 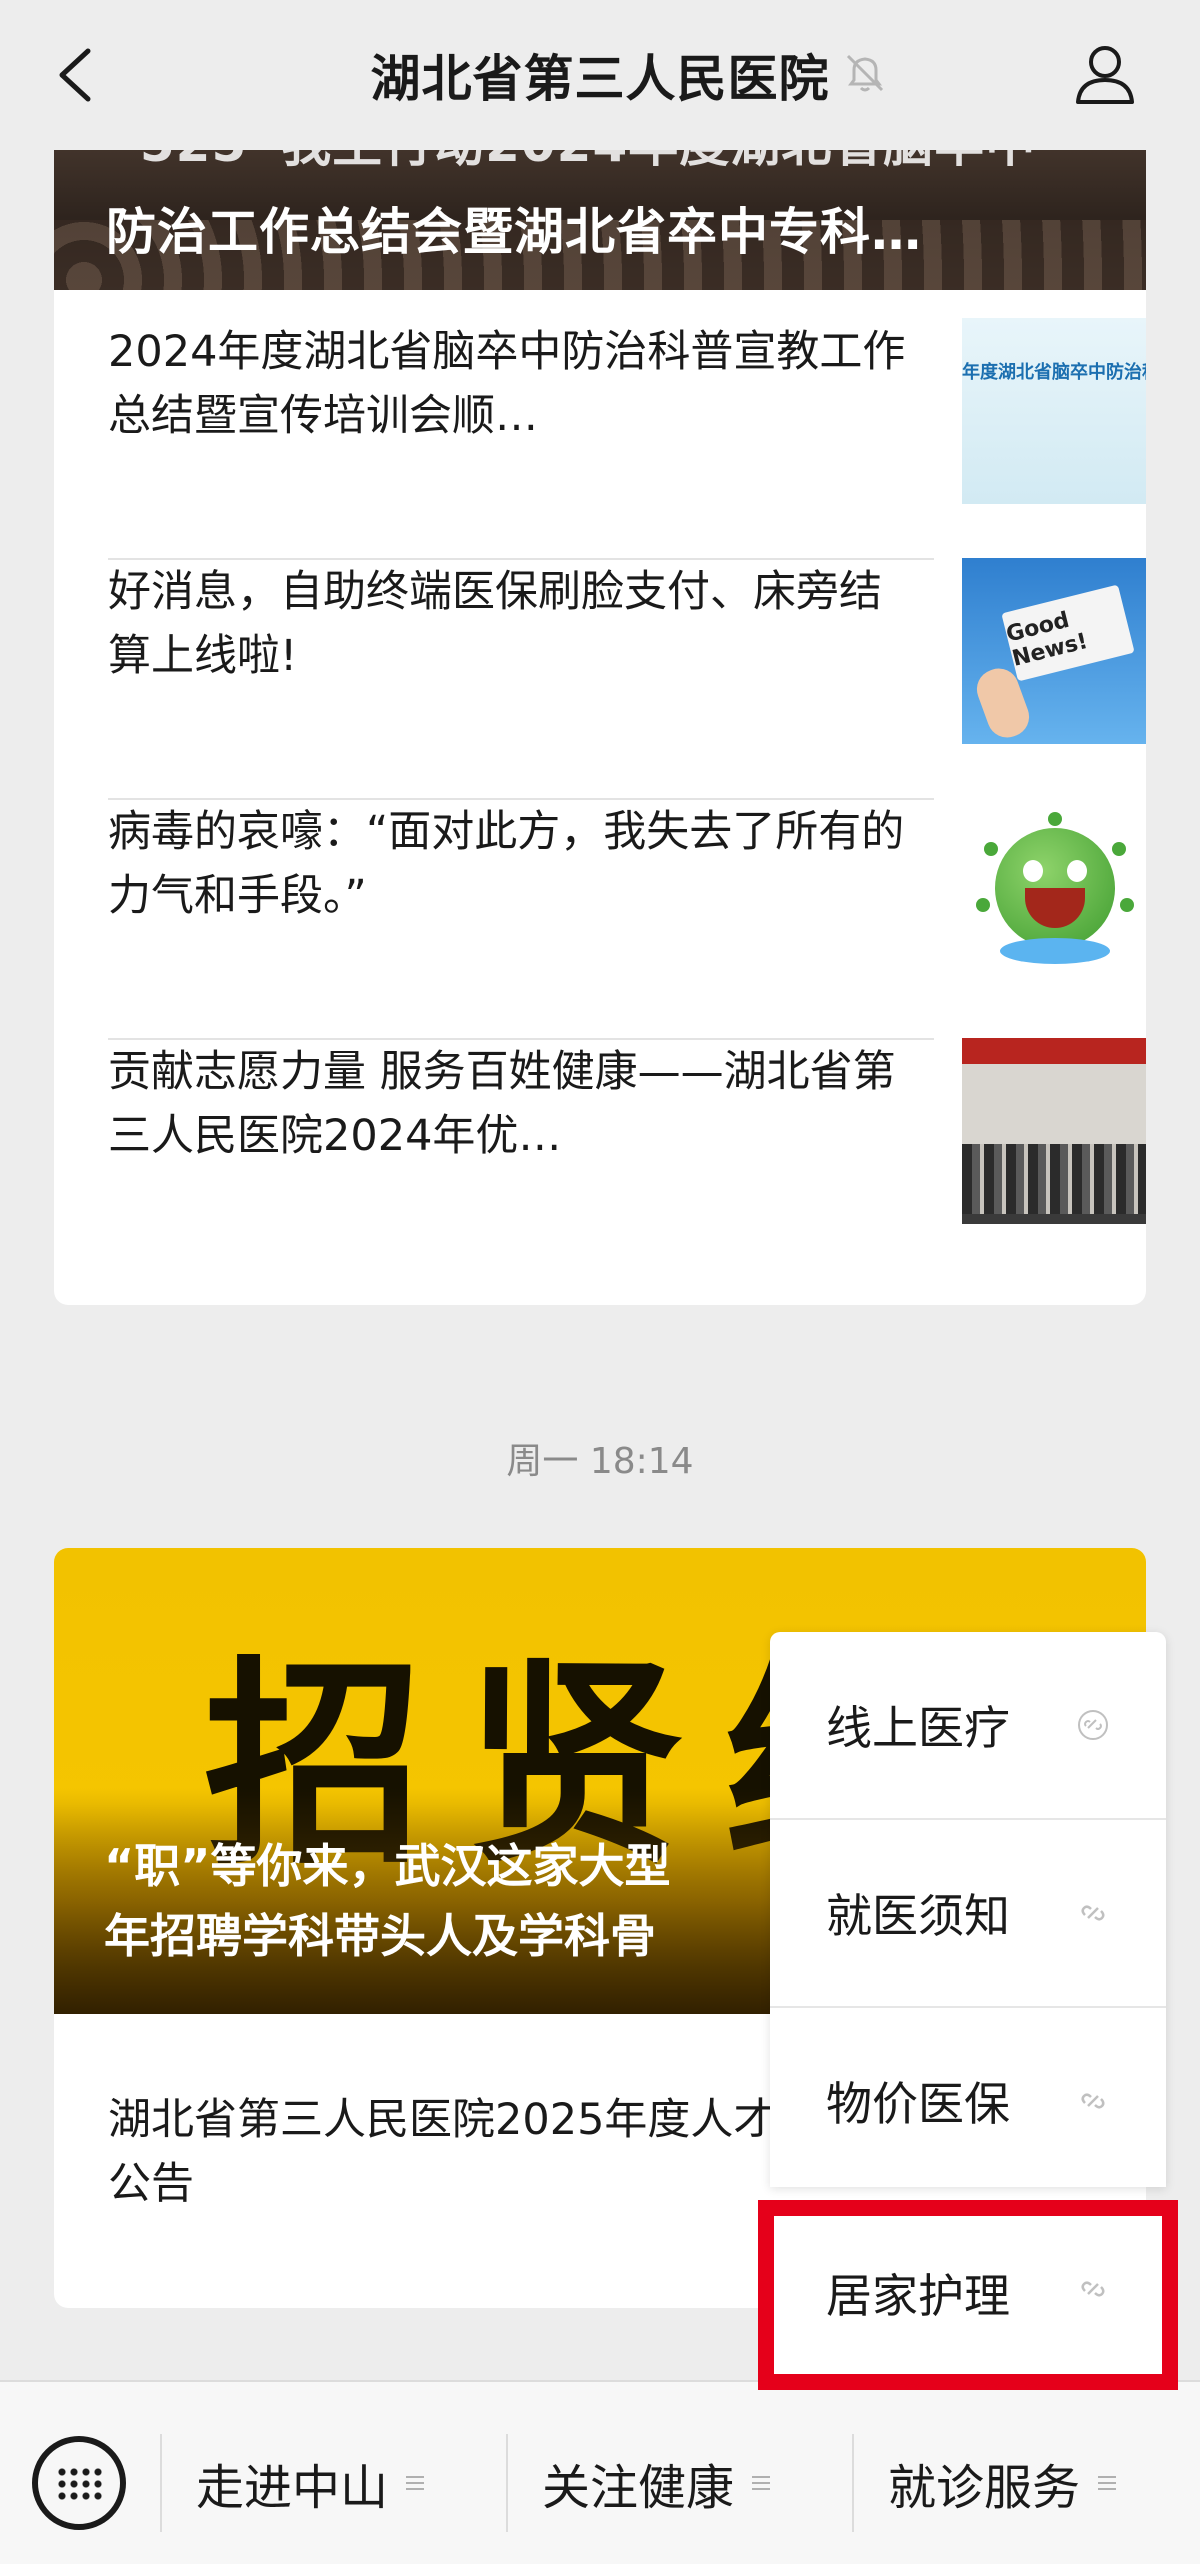 What do you see at coordinates (918, 1728) in the screenshot?
I see `menu-item-label: 线上医疗` at bounding box center [918, 1728].